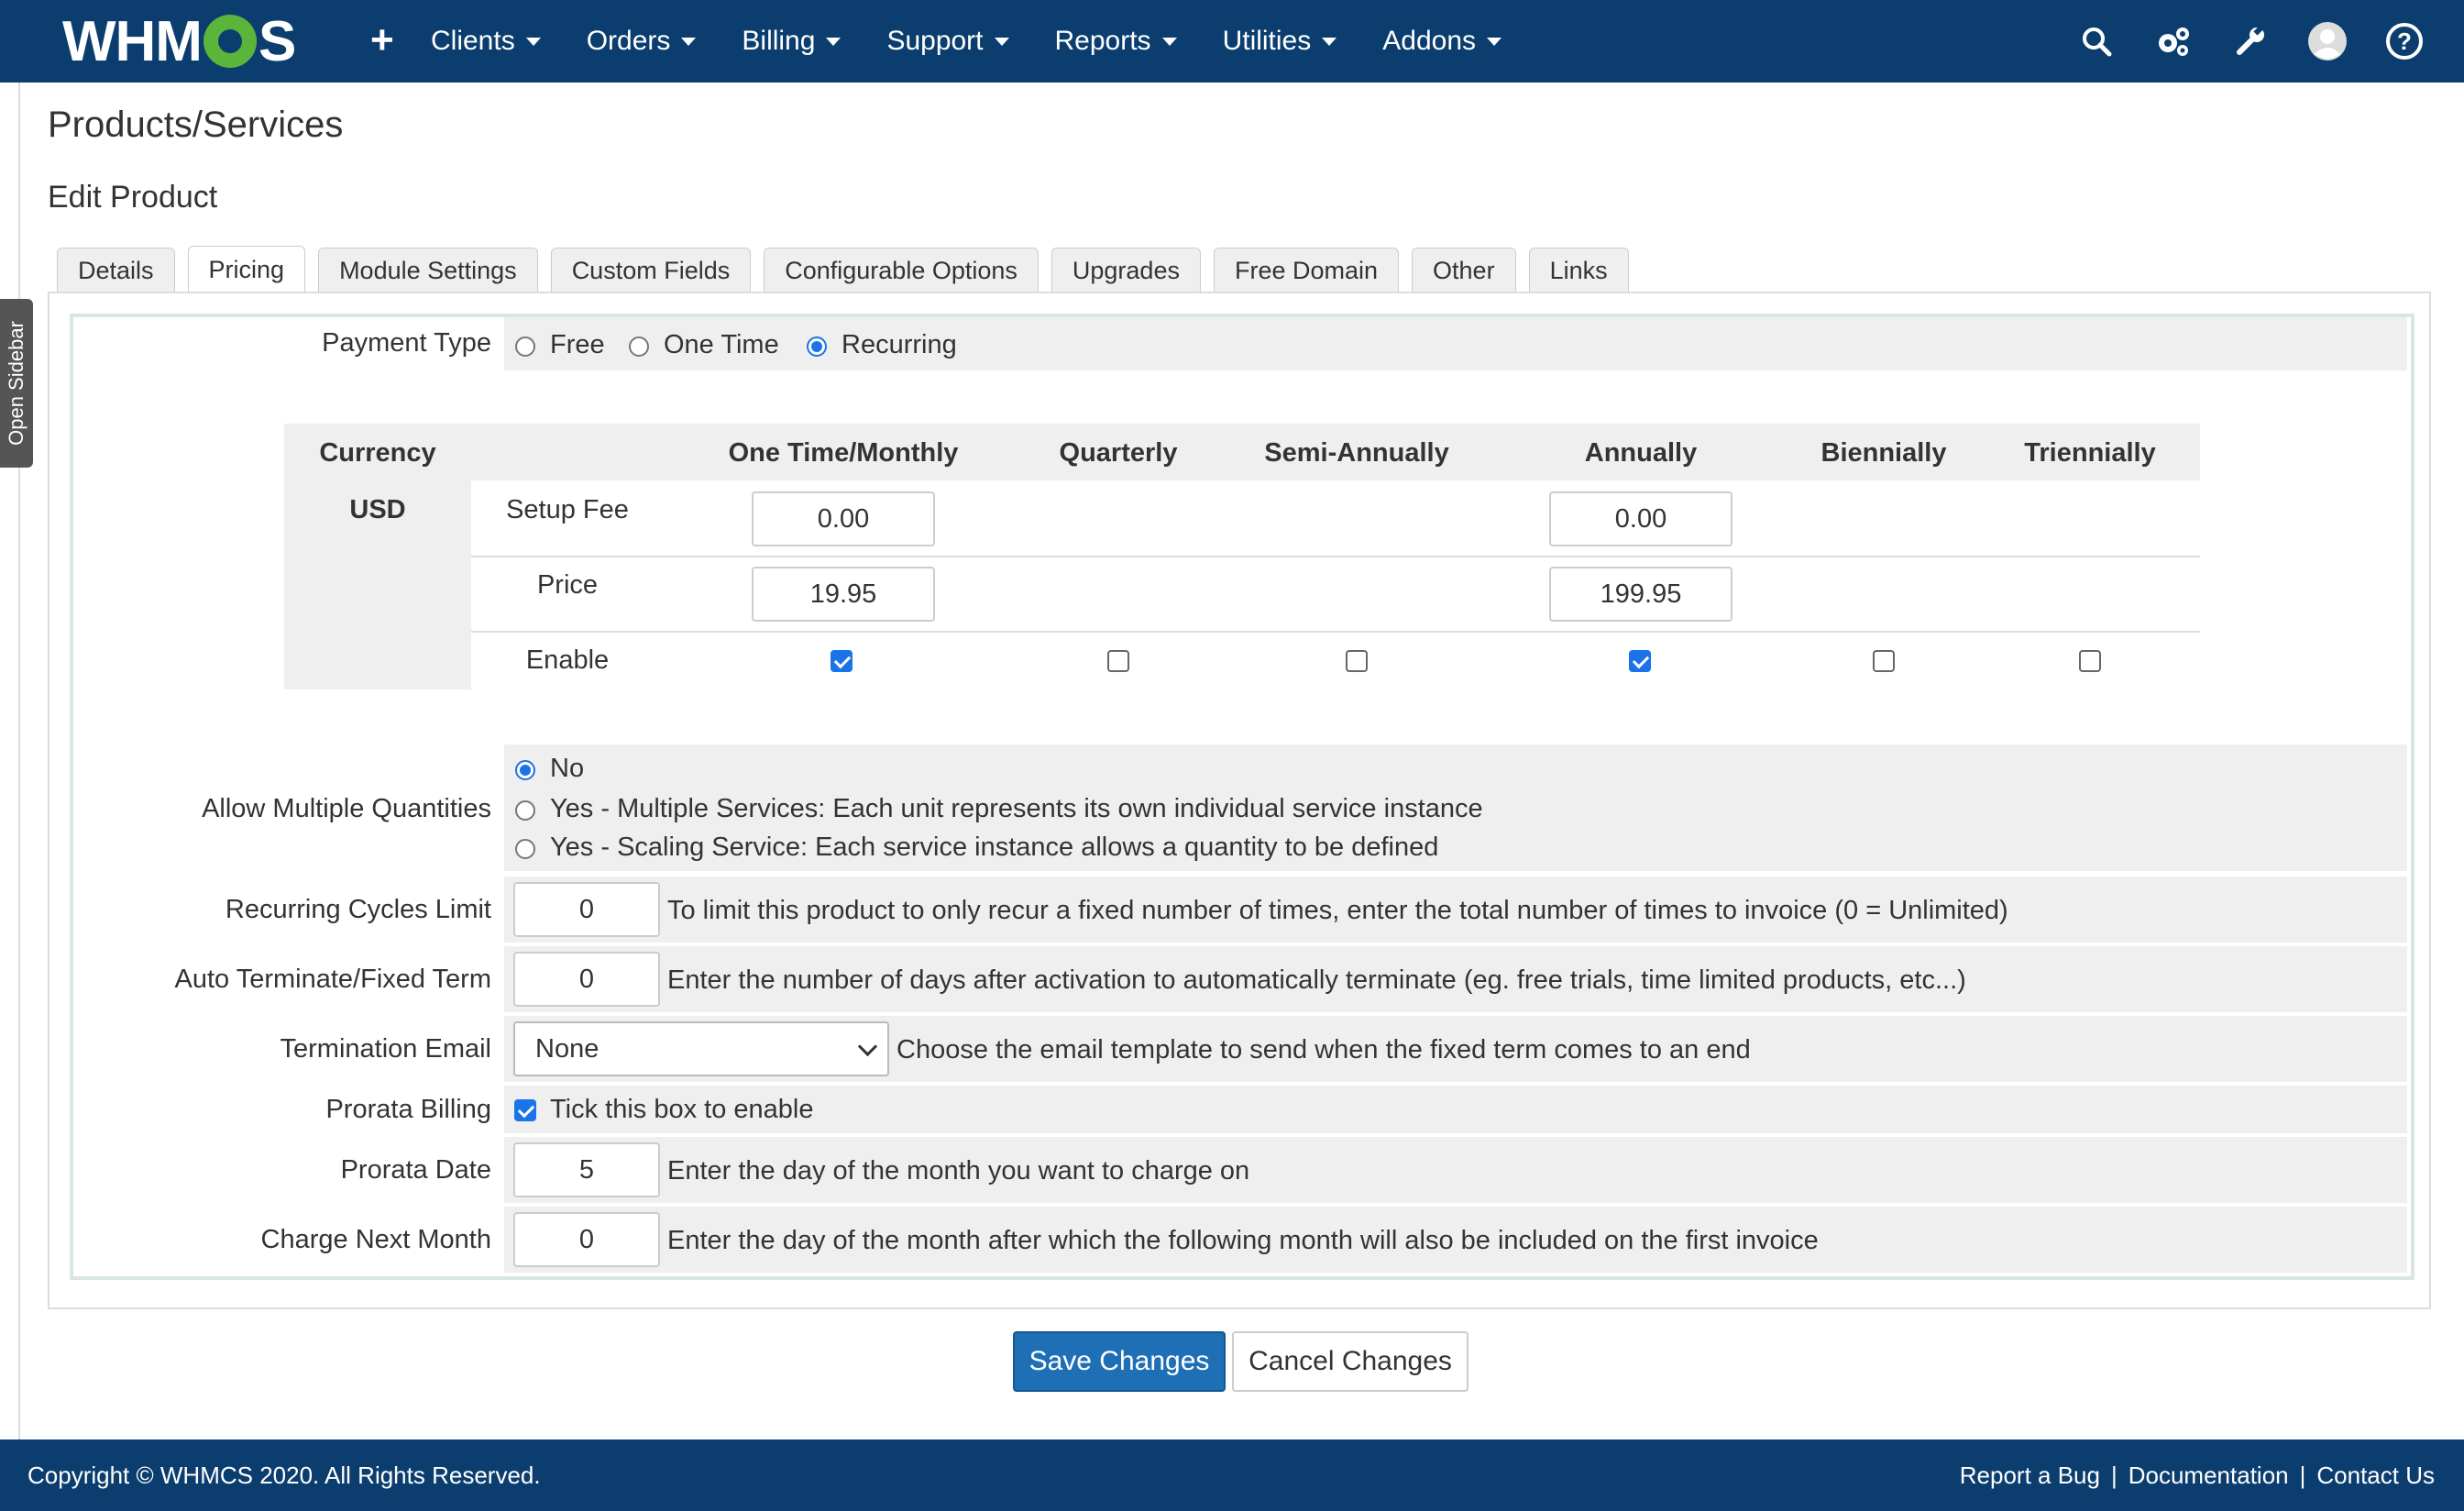 The image size is (2464, 1511). What do you see at coordinates (1640, 518) in the screenshot?
I see `setup-fee-annually-input: 0.00` at bounding box center [1640, 518].